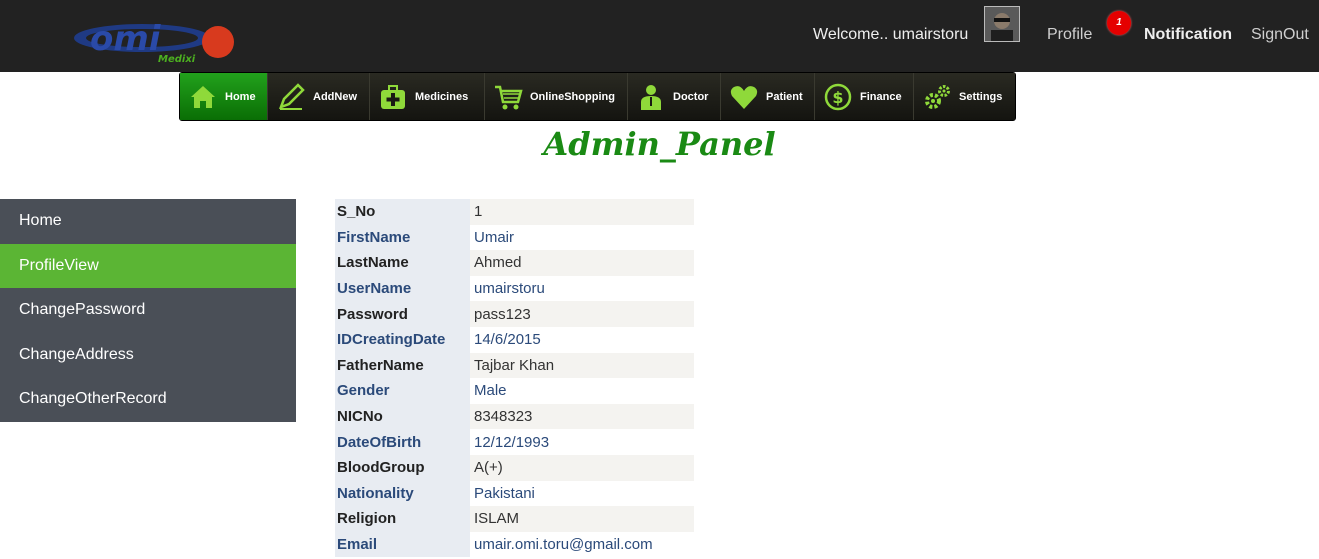  I want to click on table-row: Religion ISLAM, so click(514, 519).